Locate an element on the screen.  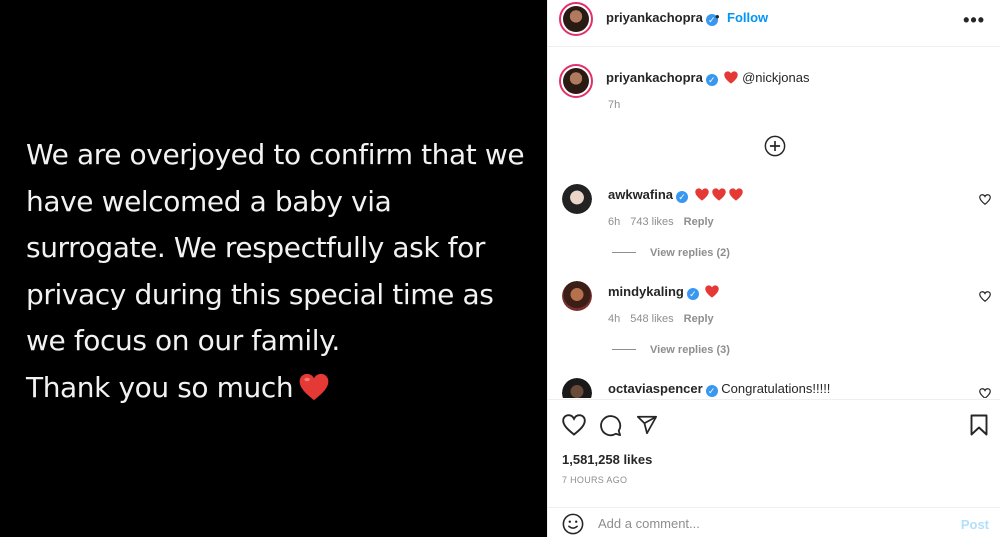
load-more-comments-icon is located at coordinates (775, 146).